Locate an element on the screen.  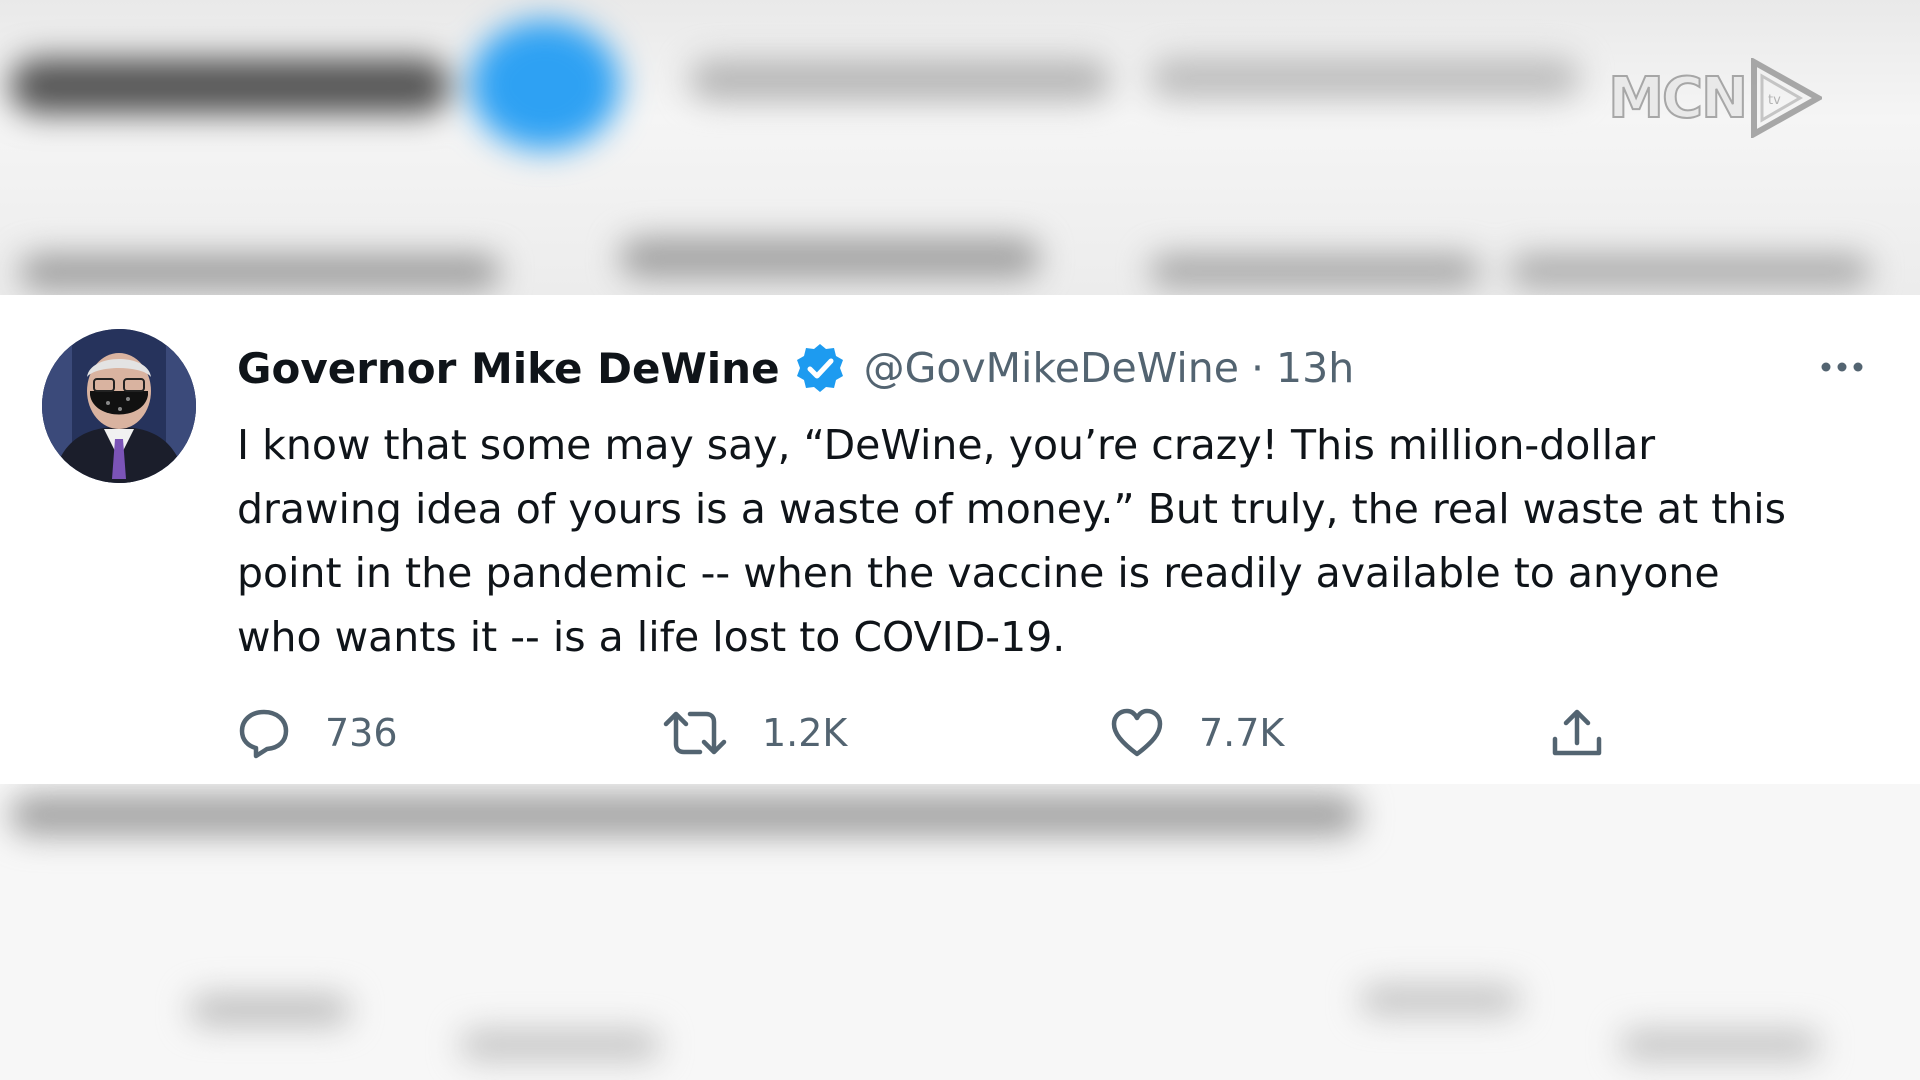
mcn-tv-logo: MCN tv is located at coordinates (1714, 98).